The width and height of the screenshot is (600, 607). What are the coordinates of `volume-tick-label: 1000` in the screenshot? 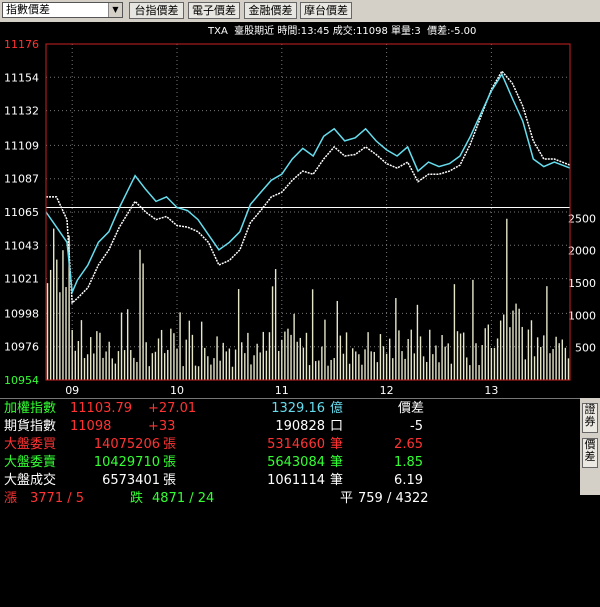 It's located at (582, 315).